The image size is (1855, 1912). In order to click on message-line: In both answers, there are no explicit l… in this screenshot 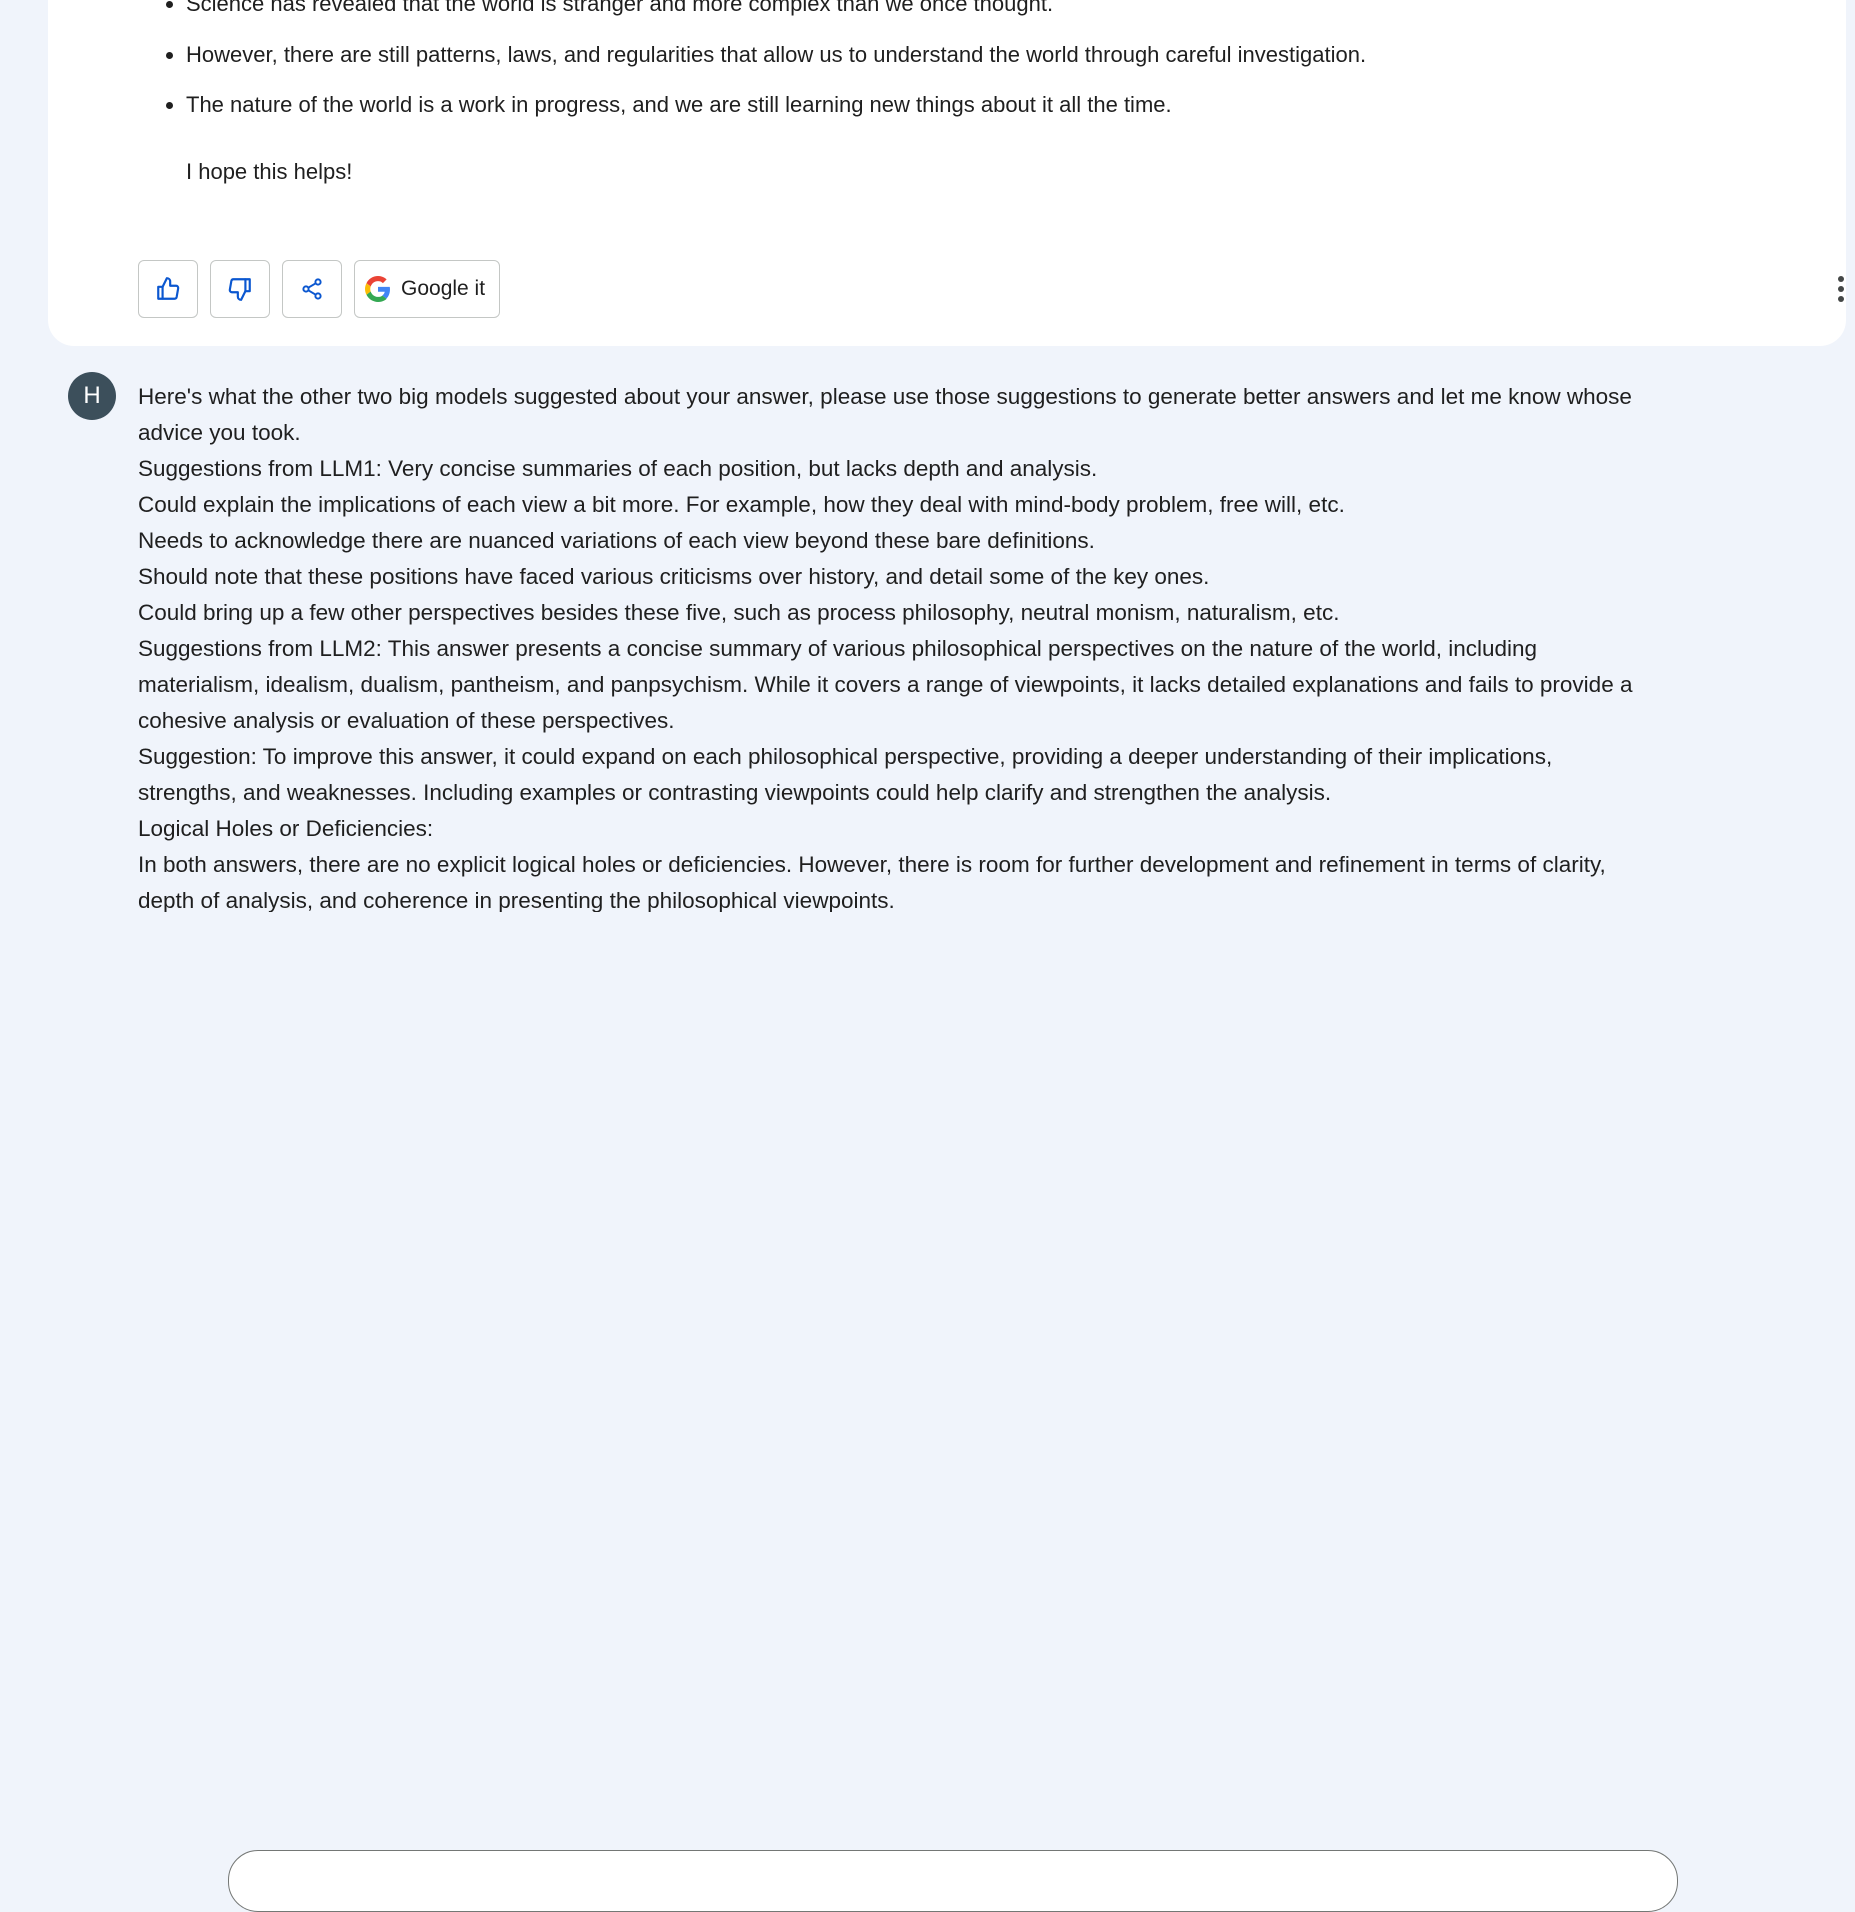, I will do `click(872, 864)`.